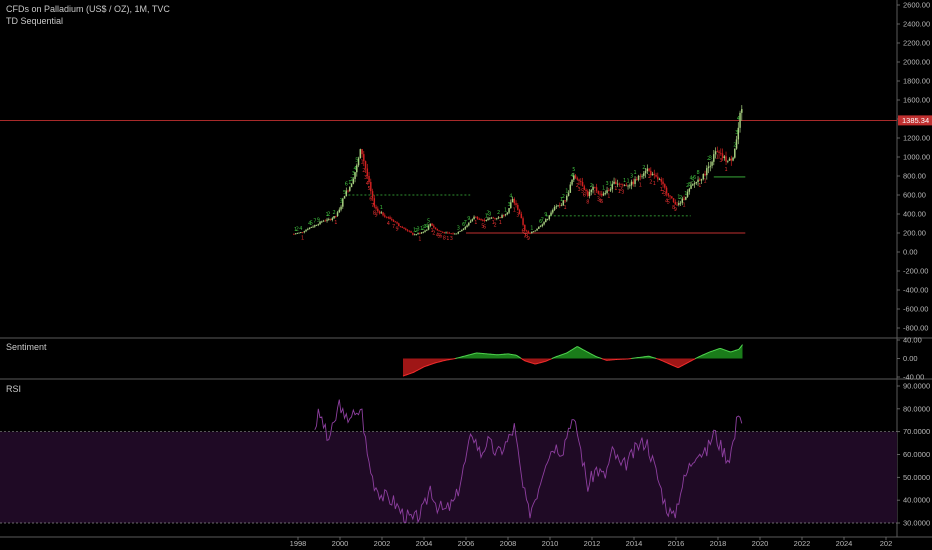  Describe the element at coordinates (802, 543) in the screenshot. I see `time-tick-label: 2022` at that location.